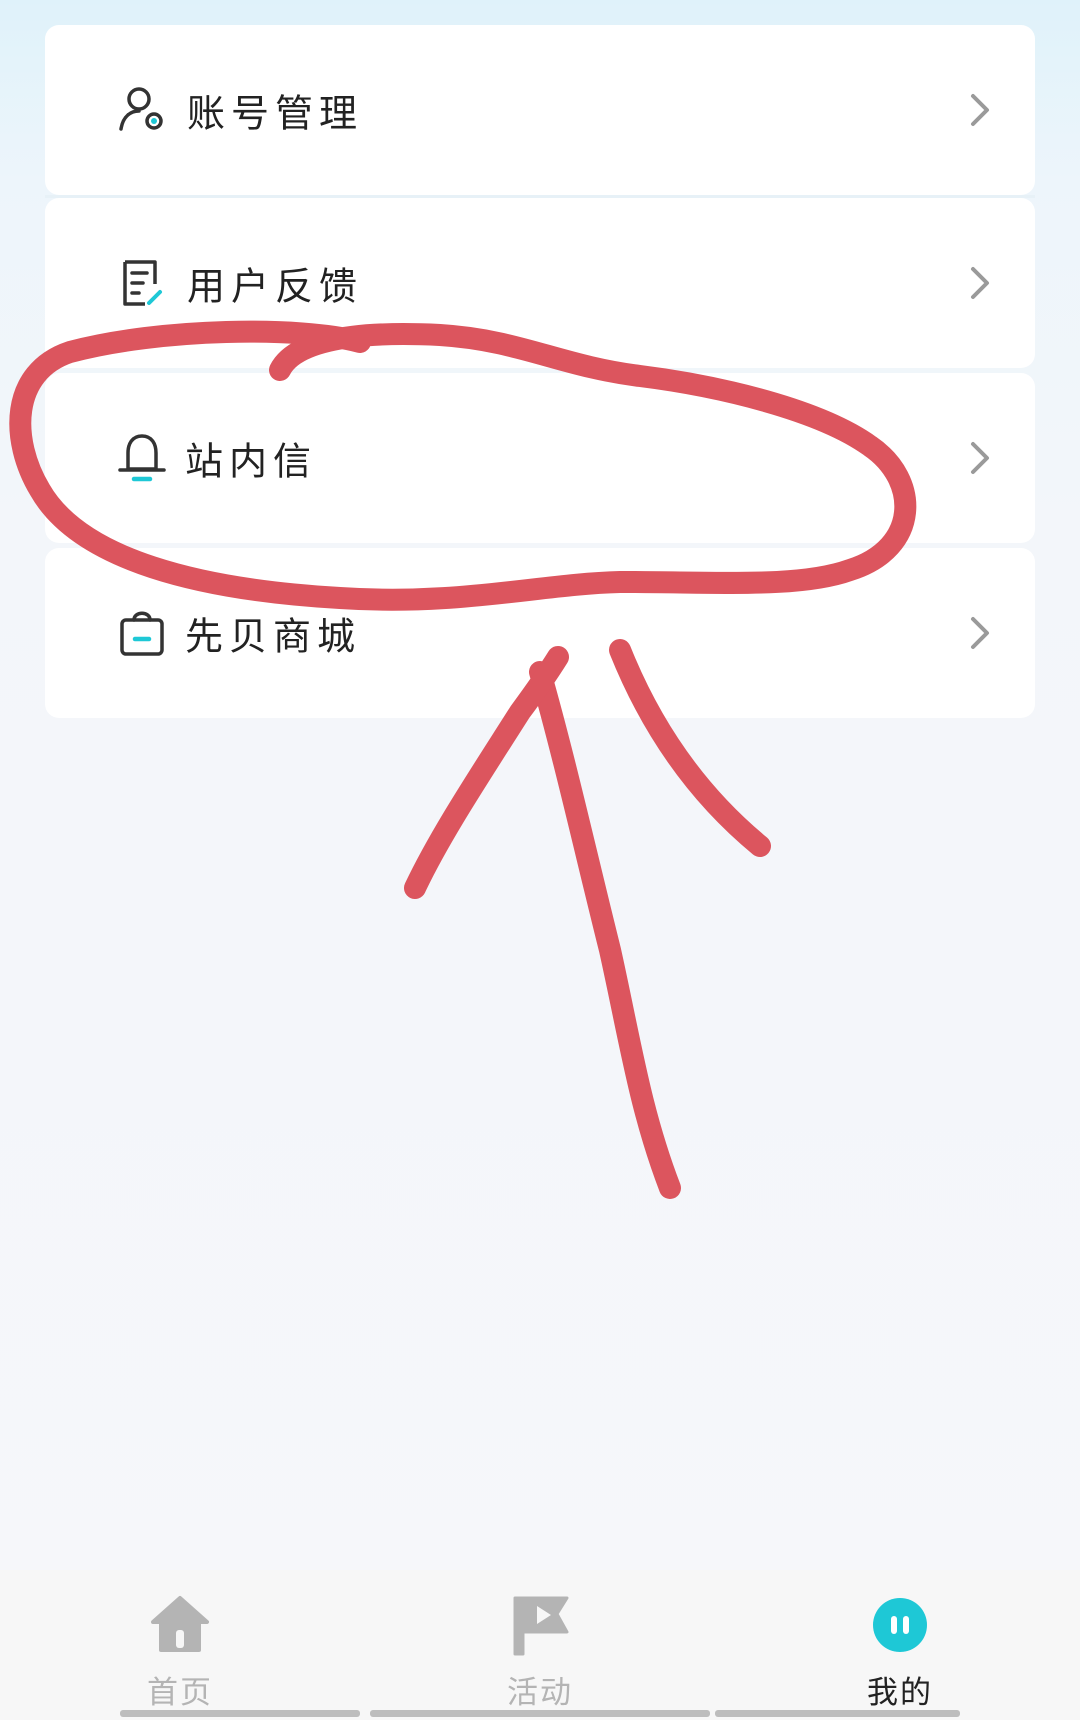 This screenshot has width=1080, height=1720. I want to click on menu-item-label: 先贝商城, so click(273, 636).